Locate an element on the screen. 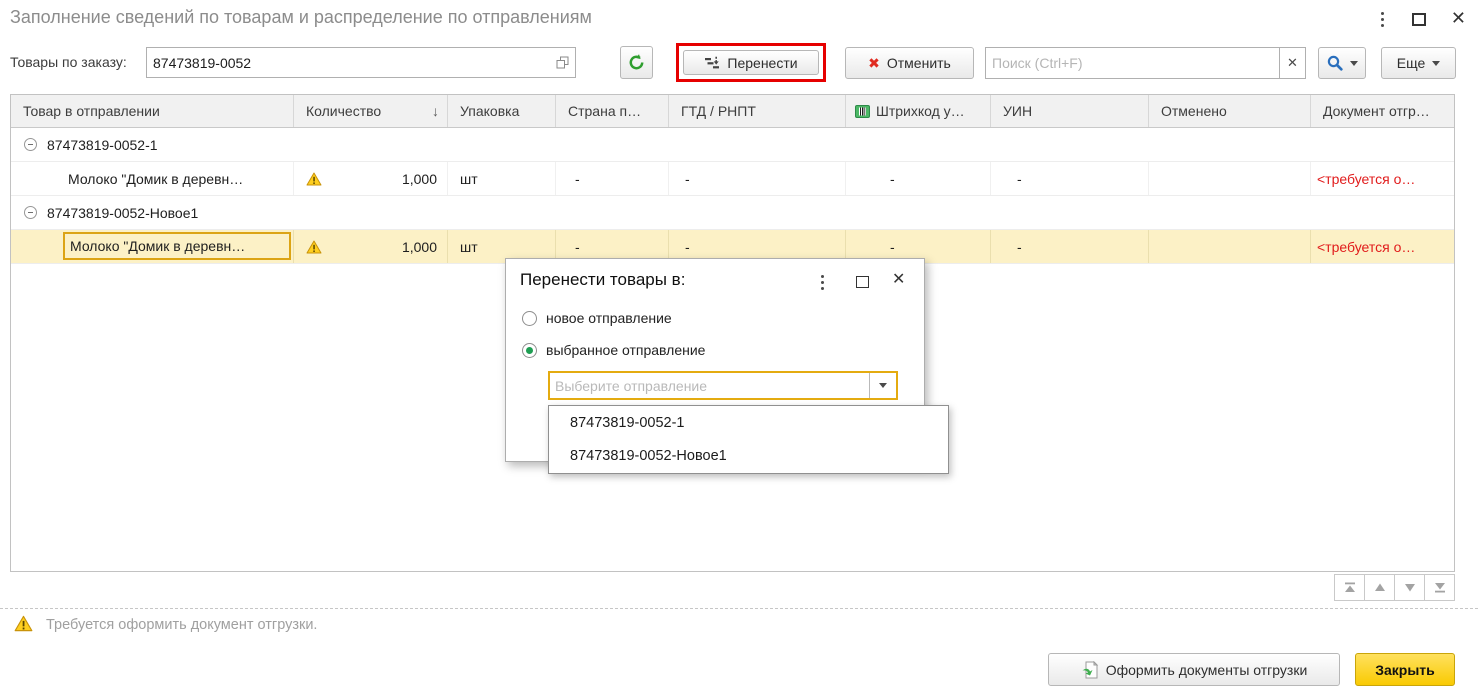 The width and height of the screenshot is (1478, 698). transfer-button-label: Перенести is located at coordinates (762, 62).